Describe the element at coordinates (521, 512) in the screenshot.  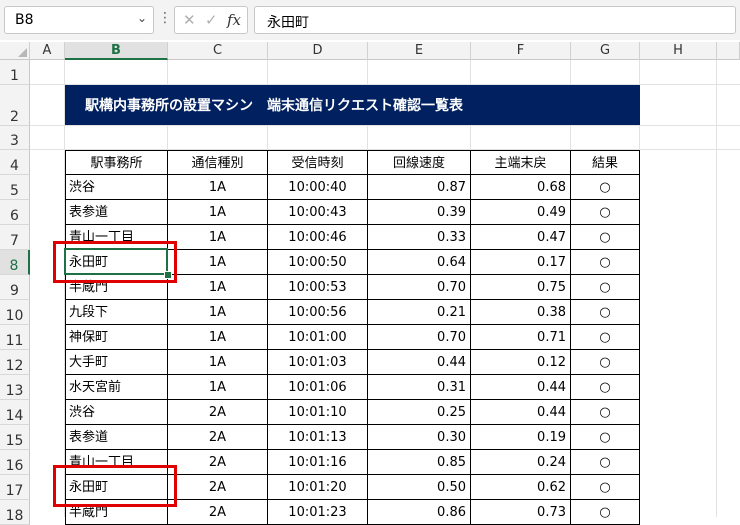
I see `table-cell: 0.73` at that location.